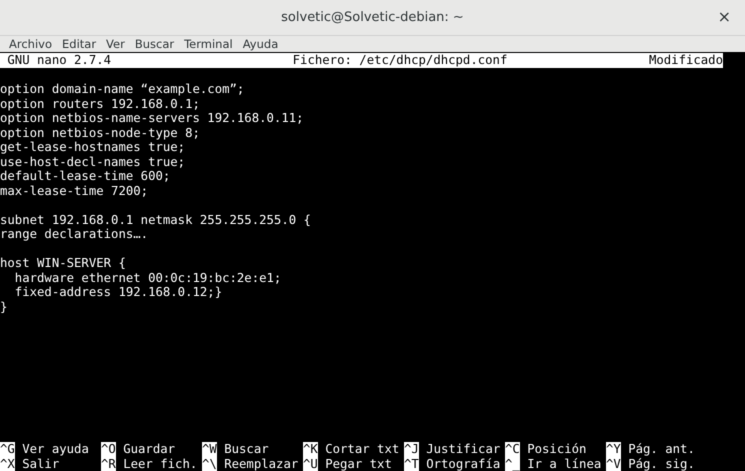 The height and width of the screenshot is (471, 745). I want to click on shortcut-label: Guardar, so click(149, 449).